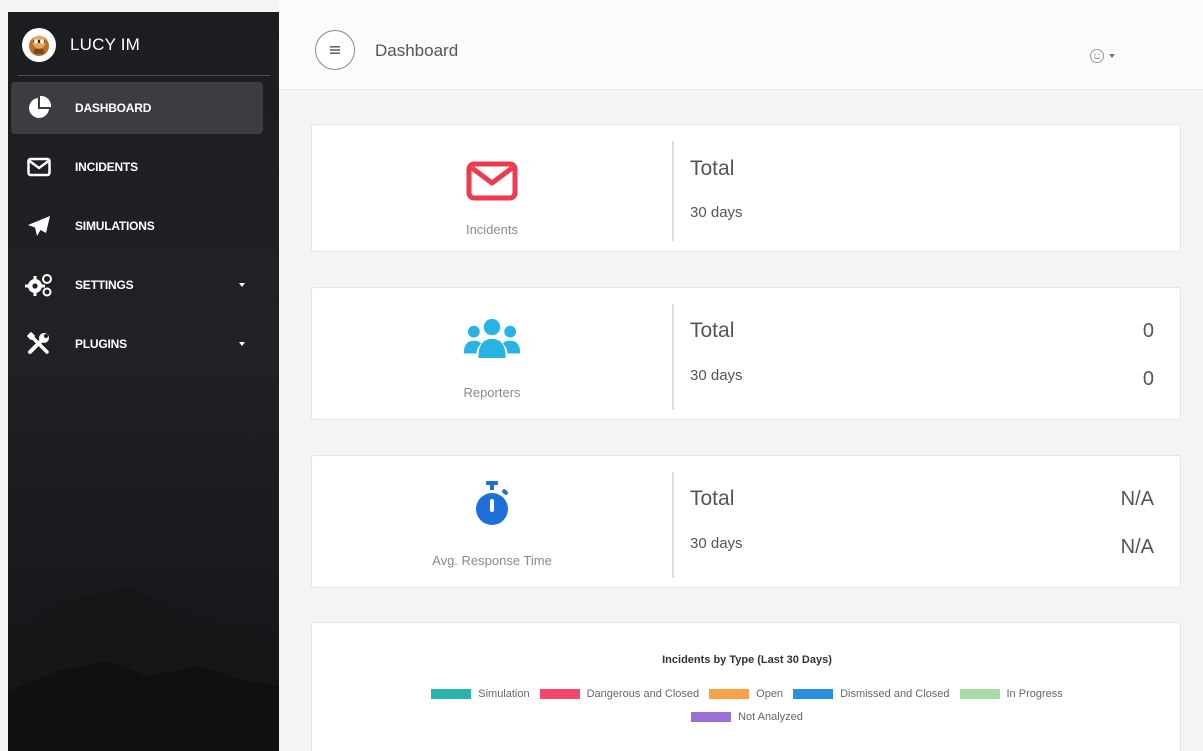 The image size is (1203, 751). Describe the element at coordinates (1097, 56) in the screenshot. I see `smiley-icon` at that location.